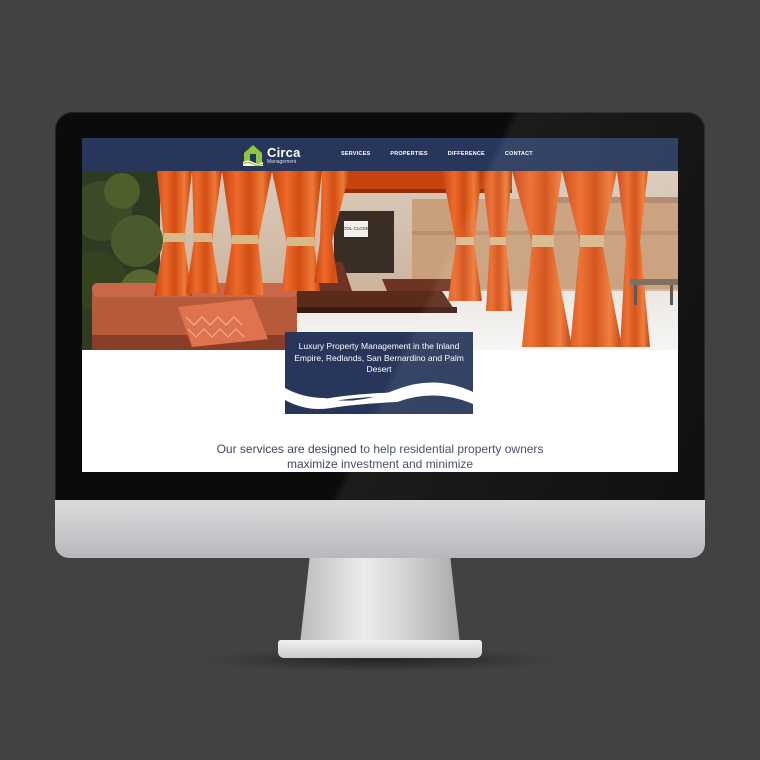 The width and height of the screenshot is (760, 760). What do you see at coordinates (519, 154) in the screenshot?
I see `nav-contact: CONTACT` at bounding box center [519, 154].